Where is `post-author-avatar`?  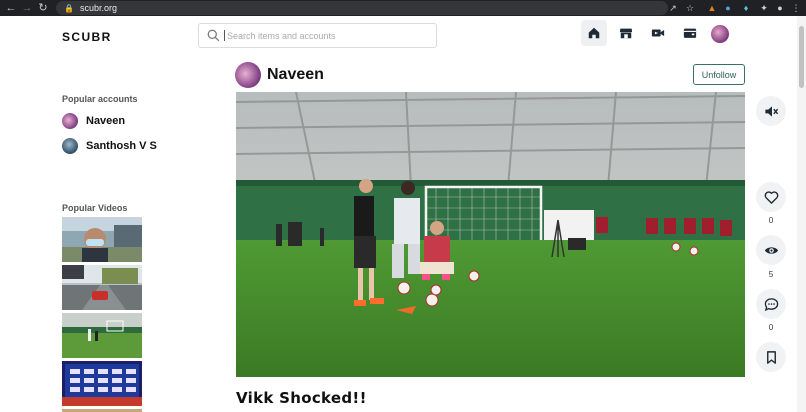
post-author-avatar is located at coordinates (248, 75).